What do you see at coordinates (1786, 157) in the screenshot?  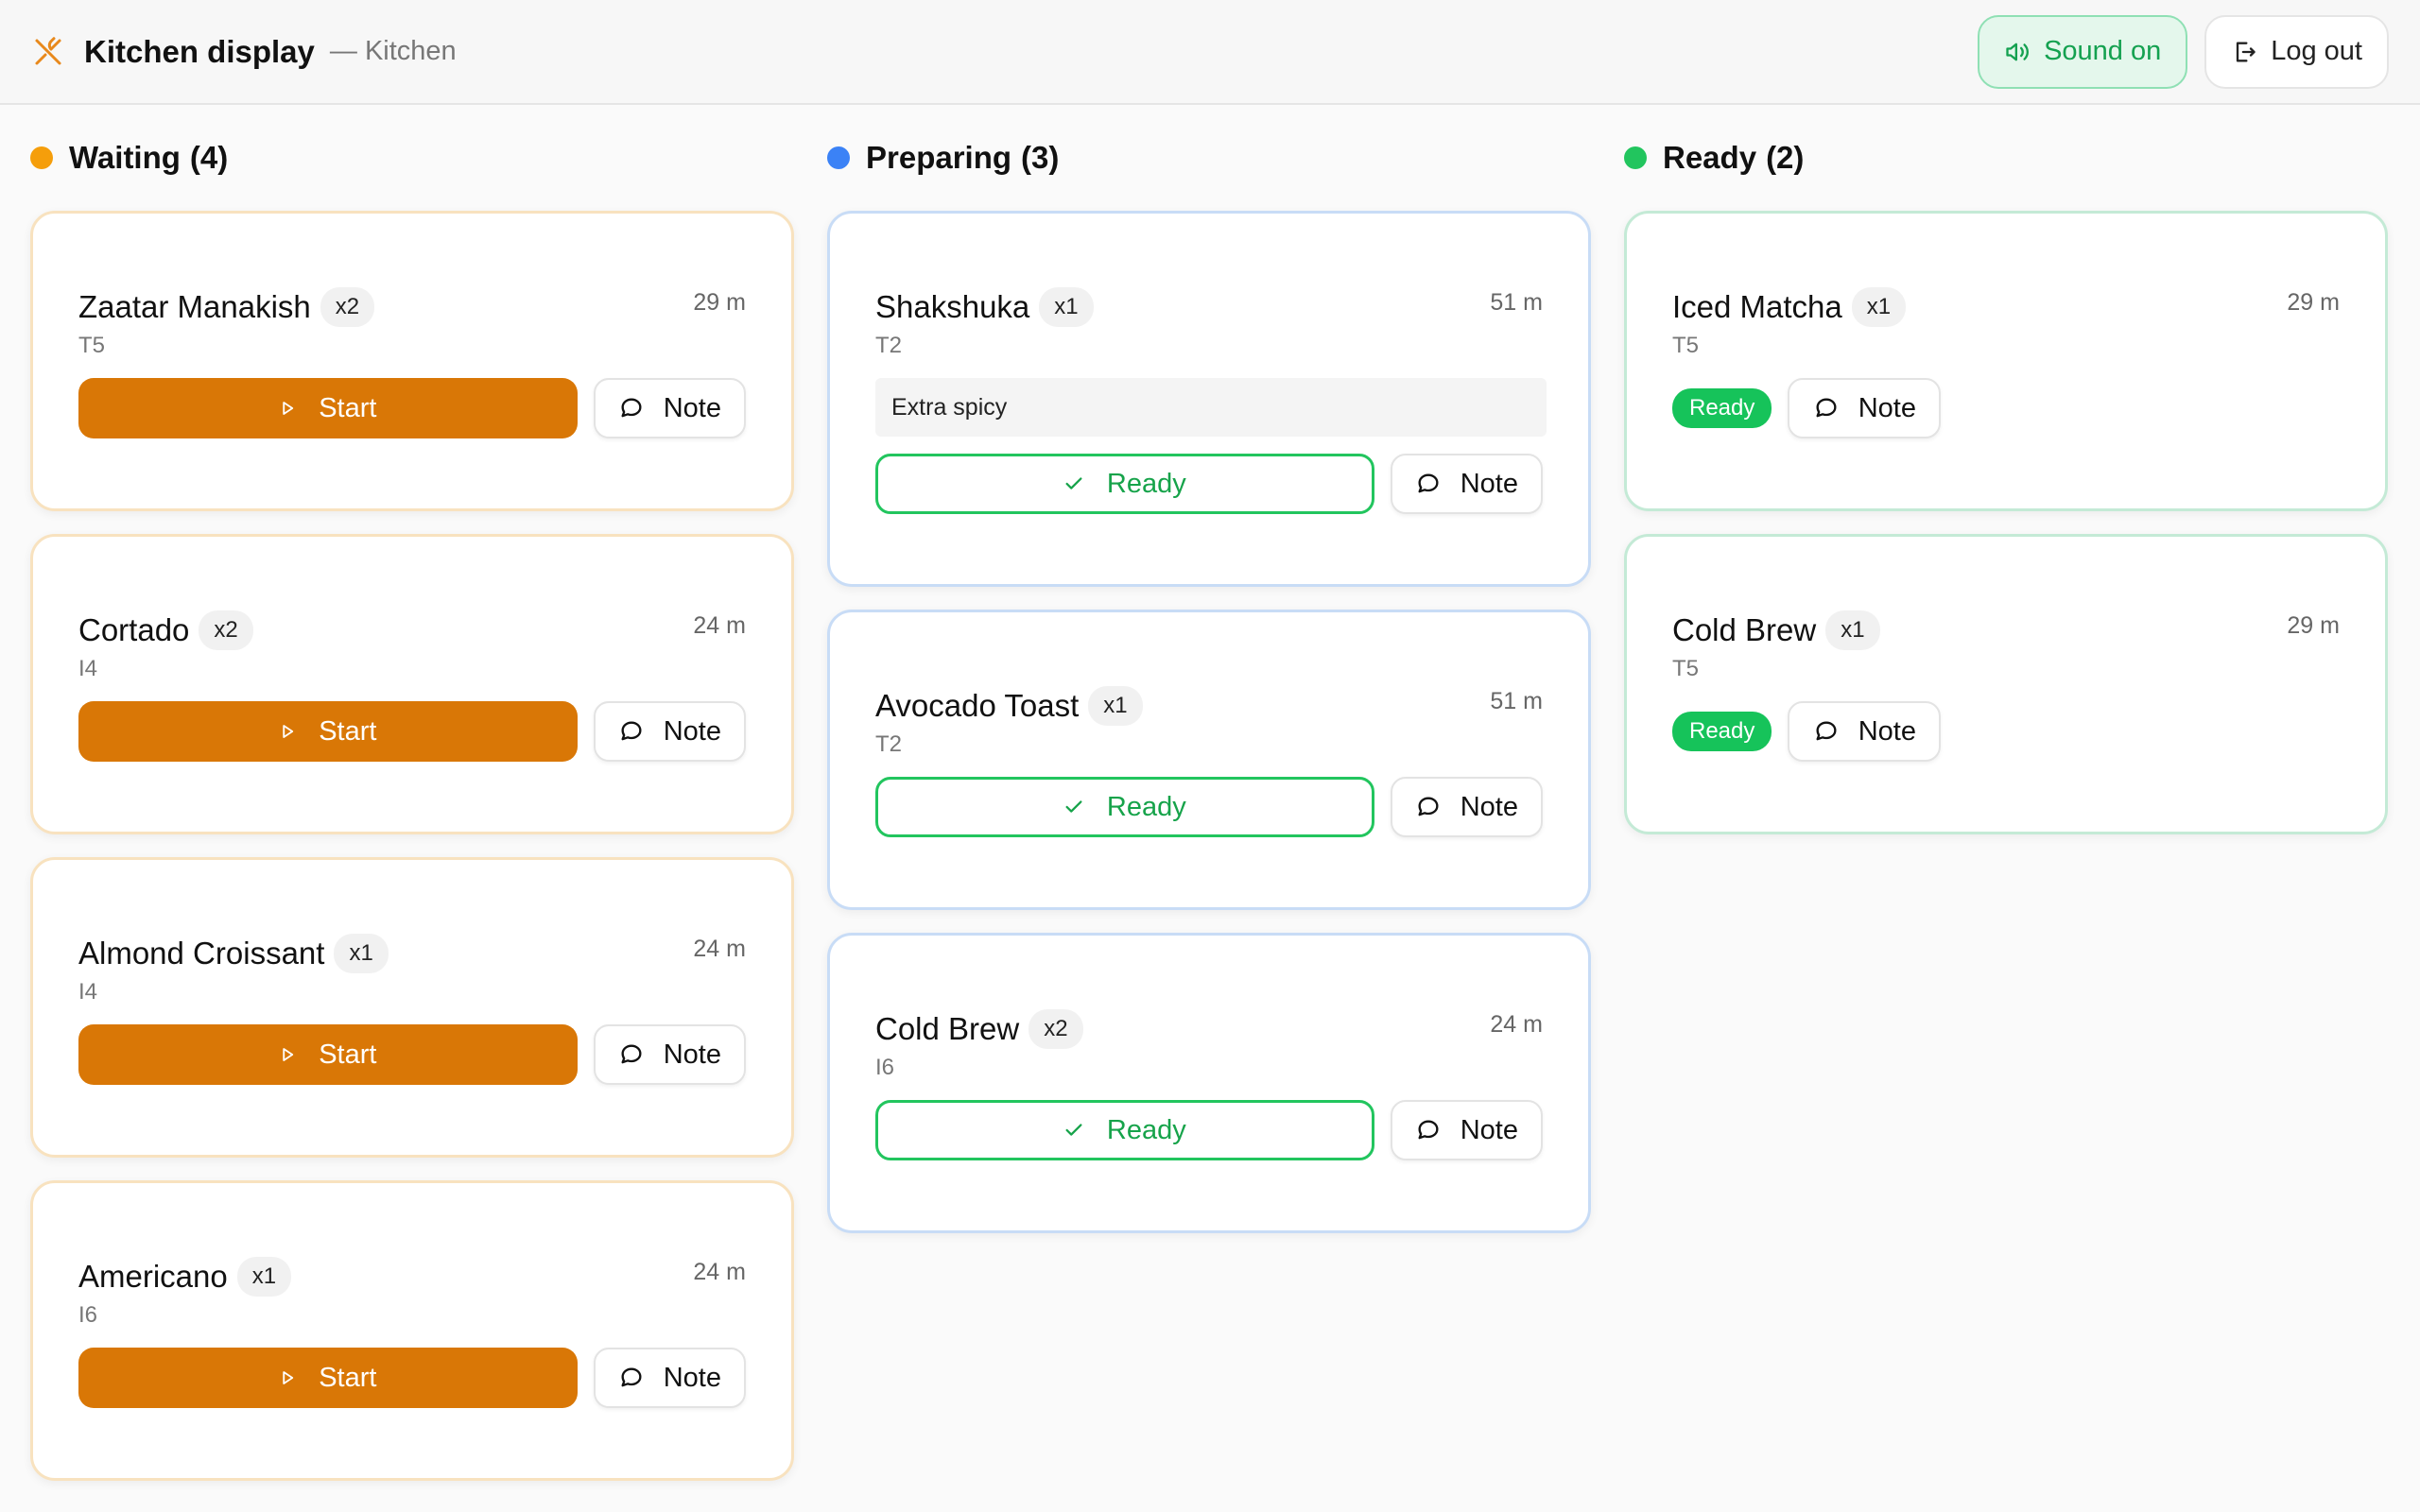 I see `column-count: (2)` at bounding box center [1786, 157].